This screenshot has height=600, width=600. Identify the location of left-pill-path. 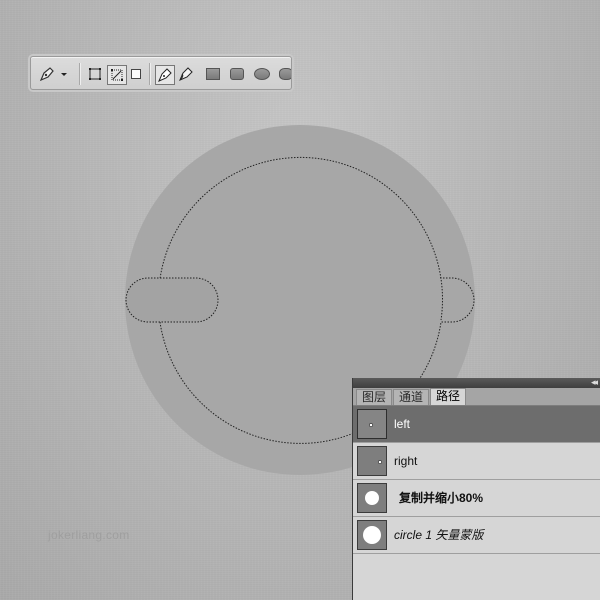
(172, 300).